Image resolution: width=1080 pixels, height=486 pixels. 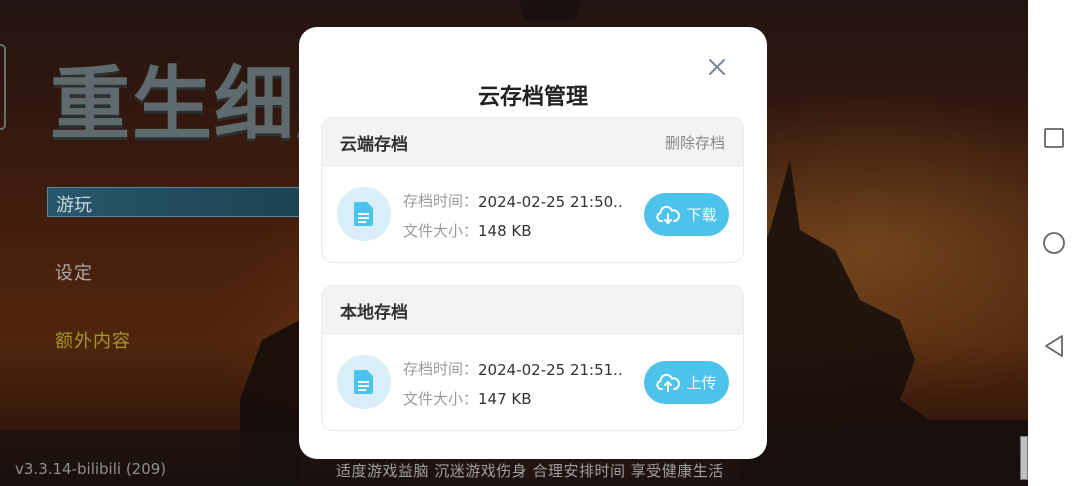 What do you see at coordinates (530, 471) in the screenshot?
I see `health-notice: 适度游戏益脑 沉迷游戏伤身 合理安排时间 享受健康生活` at bounding box center [530, 471].